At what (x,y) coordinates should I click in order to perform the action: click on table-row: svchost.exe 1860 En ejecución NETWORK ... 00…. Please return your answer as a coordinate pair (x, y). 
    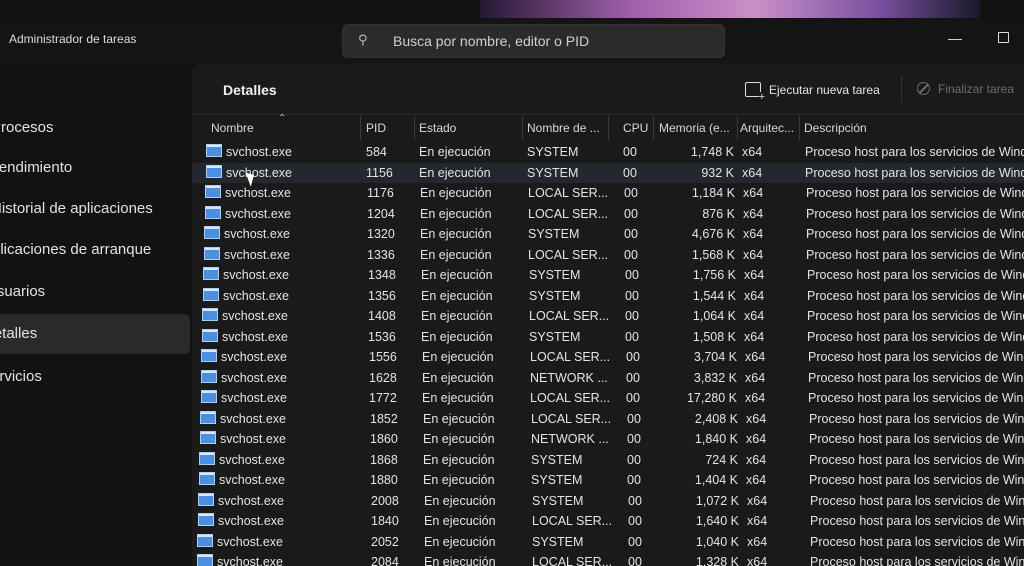
    Looking at the image, I should click on (608, 439).